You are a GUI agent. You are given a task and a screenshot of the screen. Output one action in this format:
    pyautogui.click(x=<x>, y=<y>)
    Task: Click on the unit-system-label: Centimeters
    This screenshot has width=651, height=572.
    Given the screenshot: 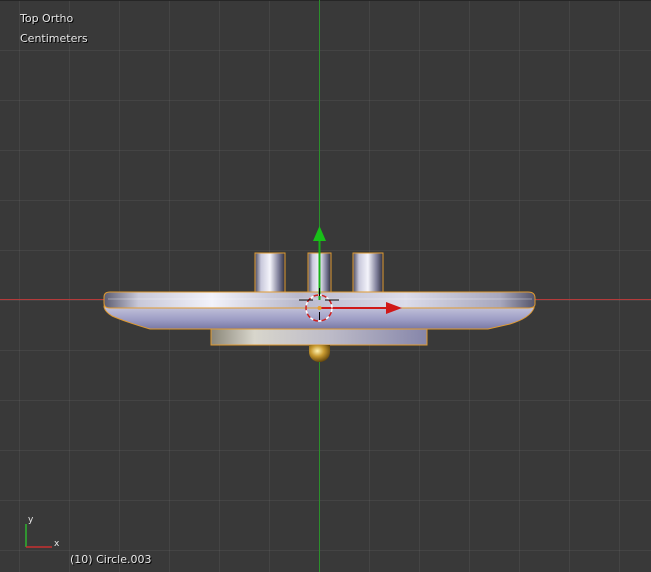 What is the action you would take?
    pyautogui.click(x=54, y=38)
    